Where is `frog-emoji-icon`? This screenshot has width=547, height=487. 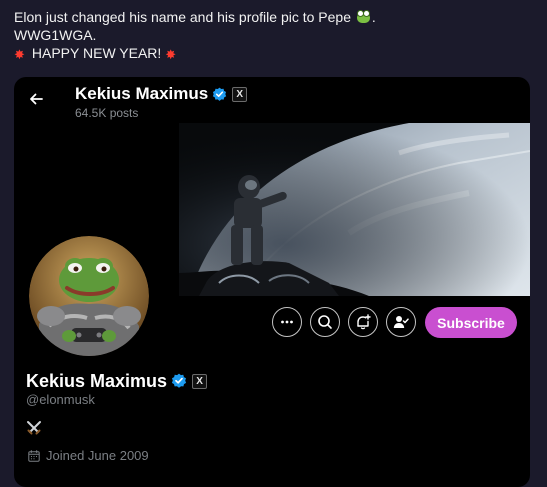
frog-emoji-icon is located at coordinates (363, 16).